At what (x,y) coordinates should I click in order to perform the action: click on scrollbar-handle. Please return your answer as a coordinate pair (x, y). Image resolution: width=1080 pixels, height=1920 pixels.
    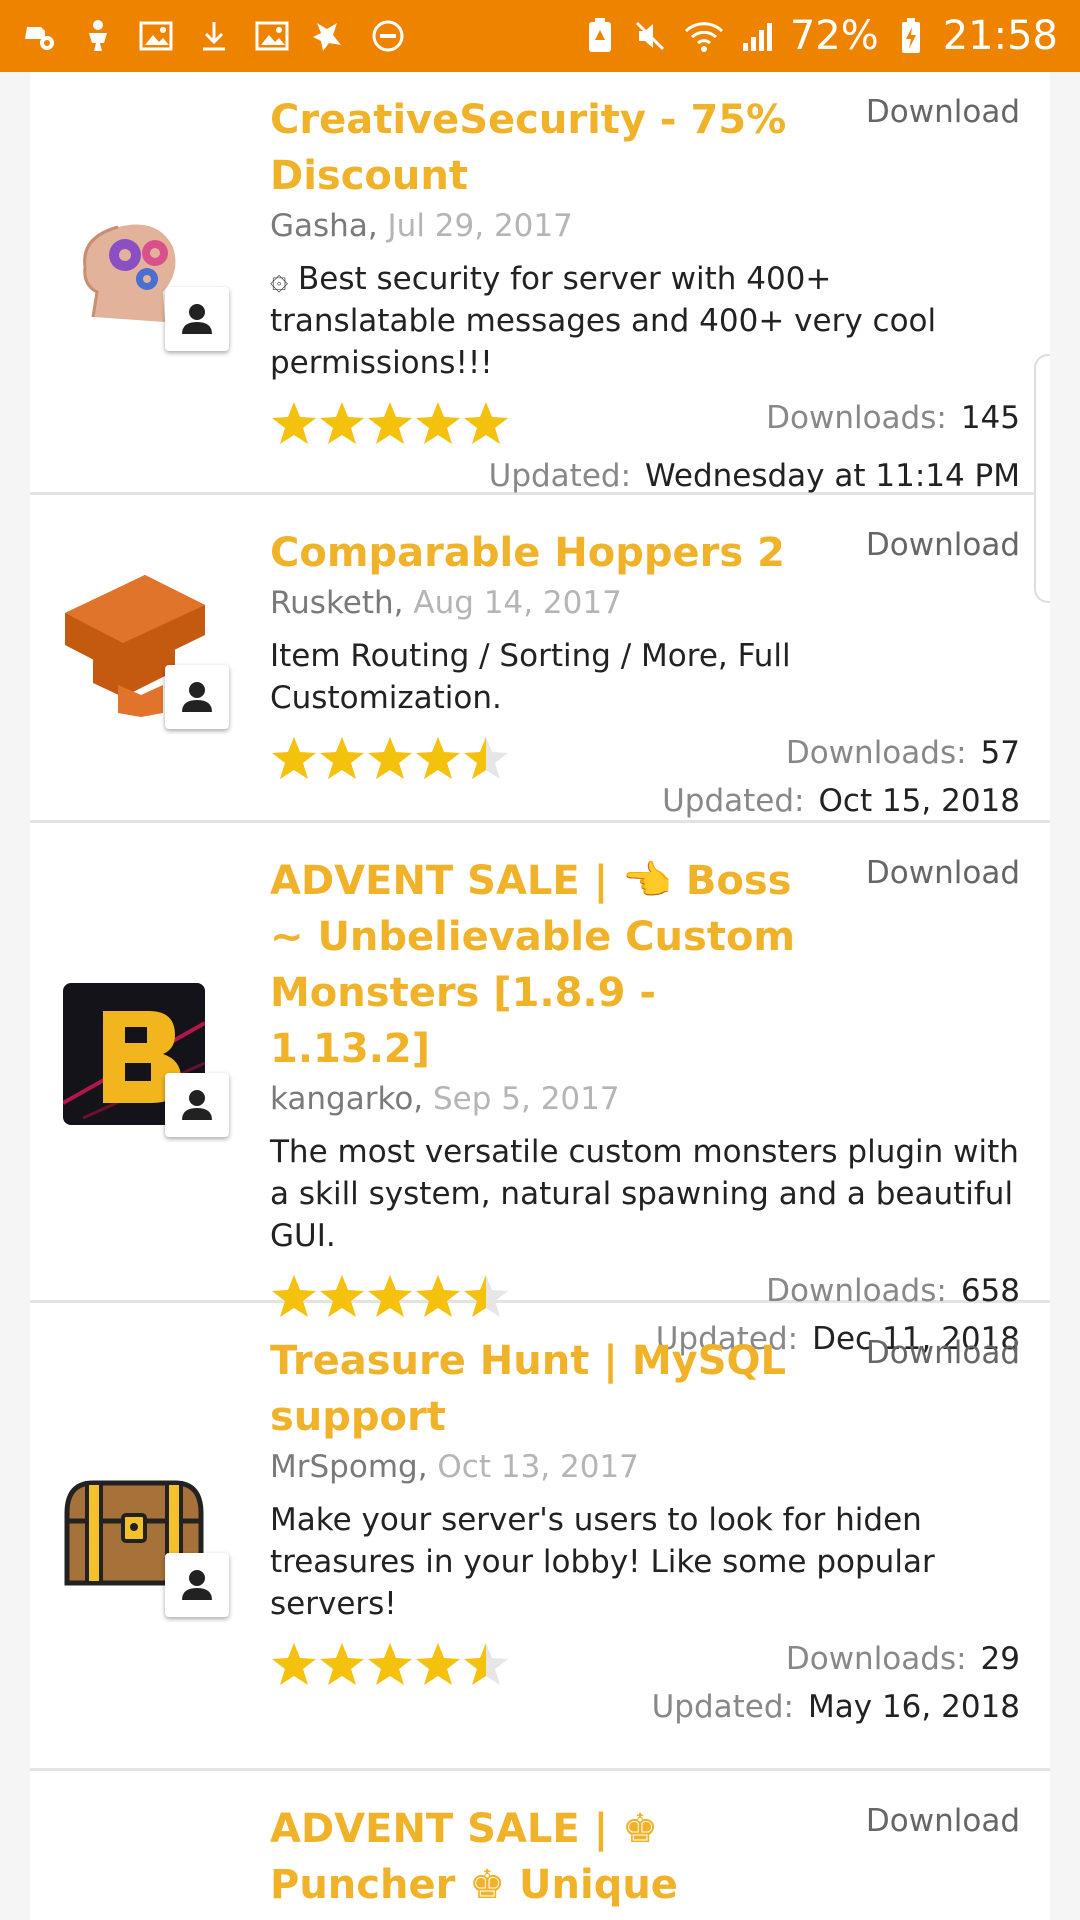
    Looking at the image, I should click on (1042, 478).